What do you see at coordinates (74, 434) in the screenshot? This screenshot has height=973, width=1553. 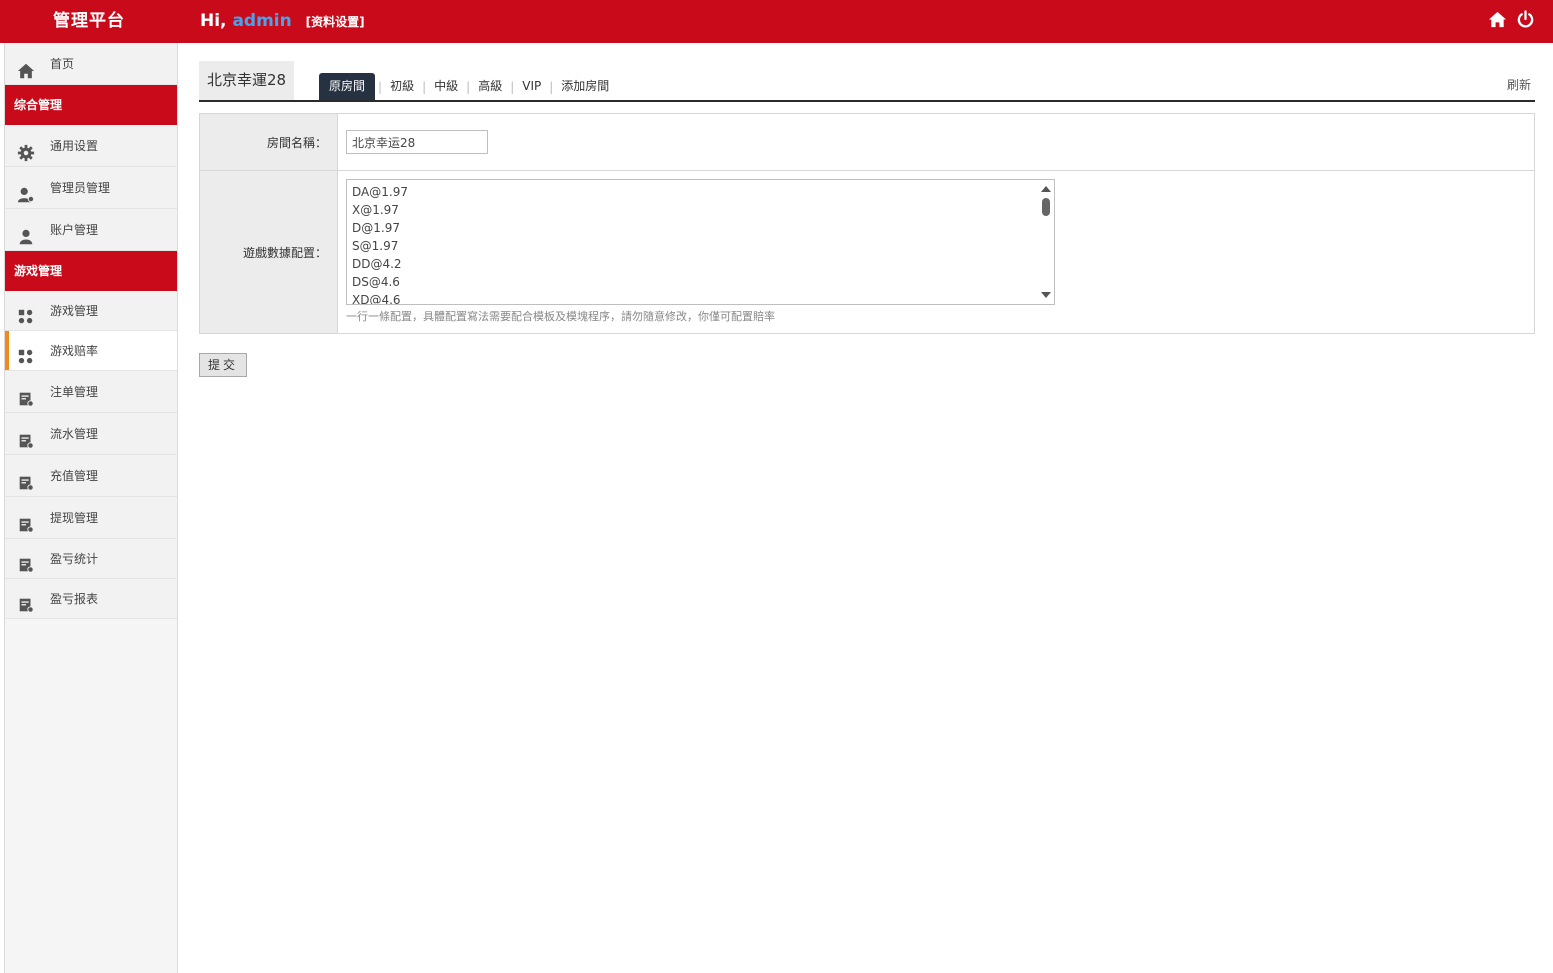 I see `sidebar-item-label: 流水管理` at bounding box center [74, 434].